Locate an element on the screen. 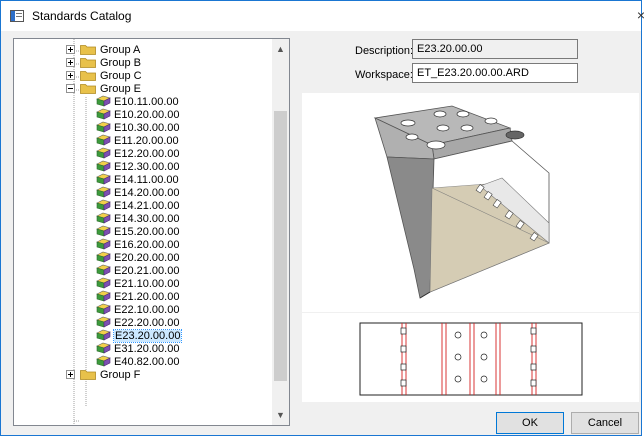 This screenshot has width=644, height=438. tree-node-label: E14.30.00.00 is located at coordinates (147, 219).